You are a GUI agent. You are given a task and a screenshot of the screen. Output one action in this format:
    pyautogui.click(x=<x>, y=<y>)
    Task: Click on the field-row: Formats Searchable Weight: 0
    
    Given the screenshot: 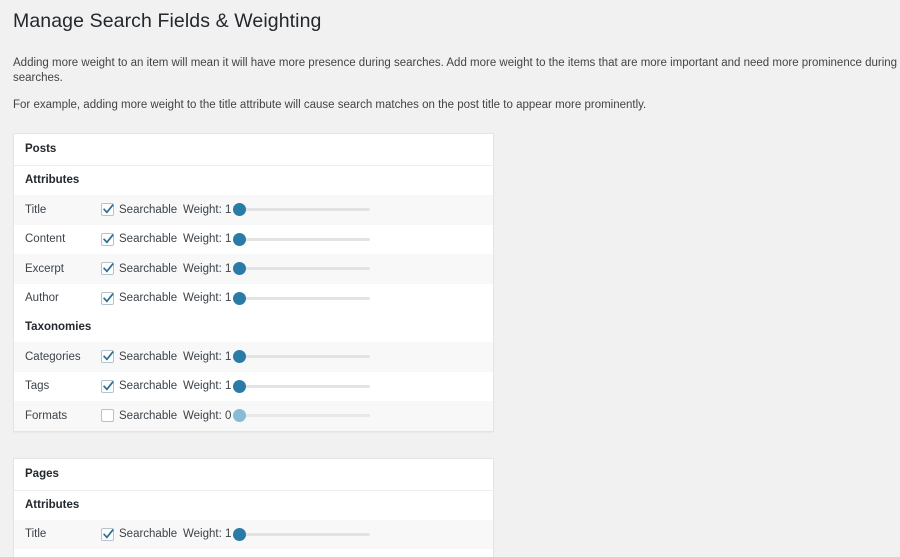 What is the action you would take?
    pyautogui.click(x=253, y=416)
    